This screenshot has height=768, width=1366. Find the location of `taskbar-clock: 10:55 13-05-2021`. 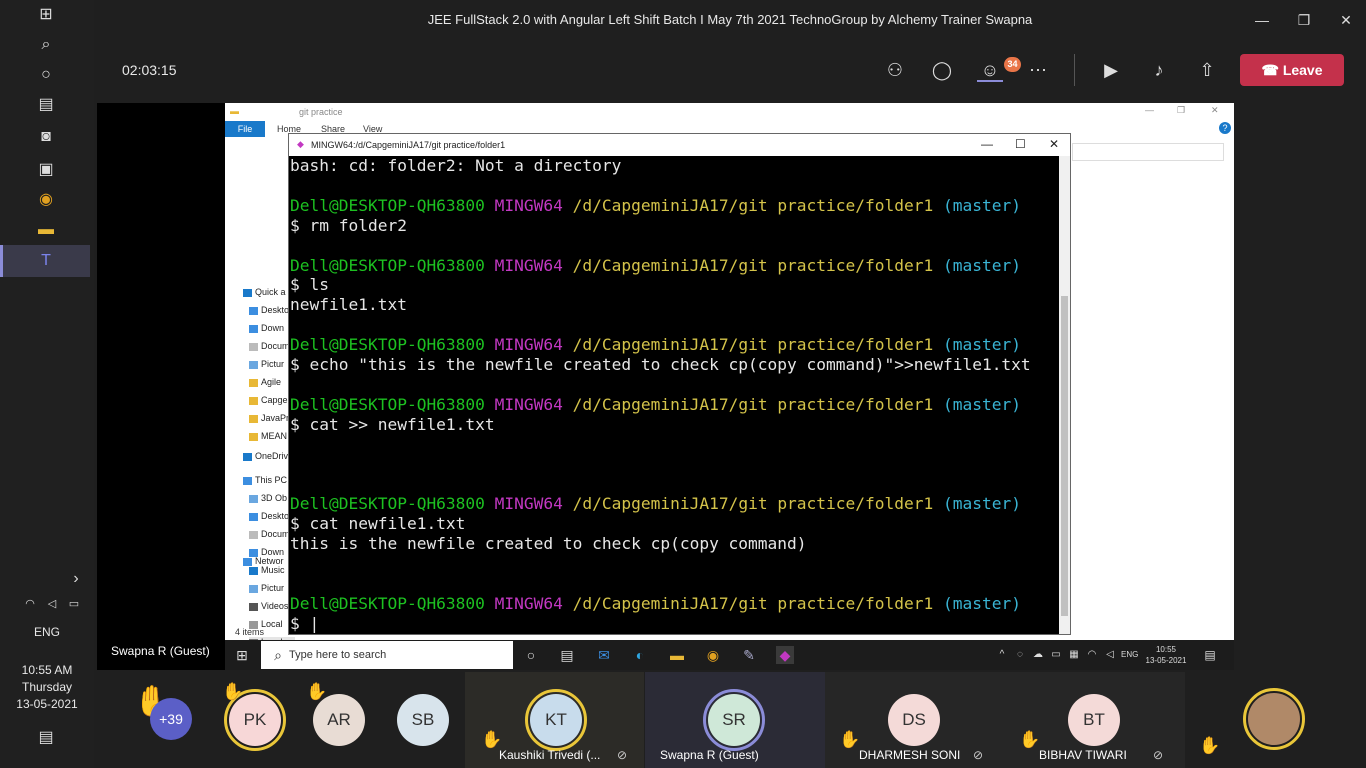

taskbar-clock: 10:55 13-05-2021 is located at coordinates (1166, 655).